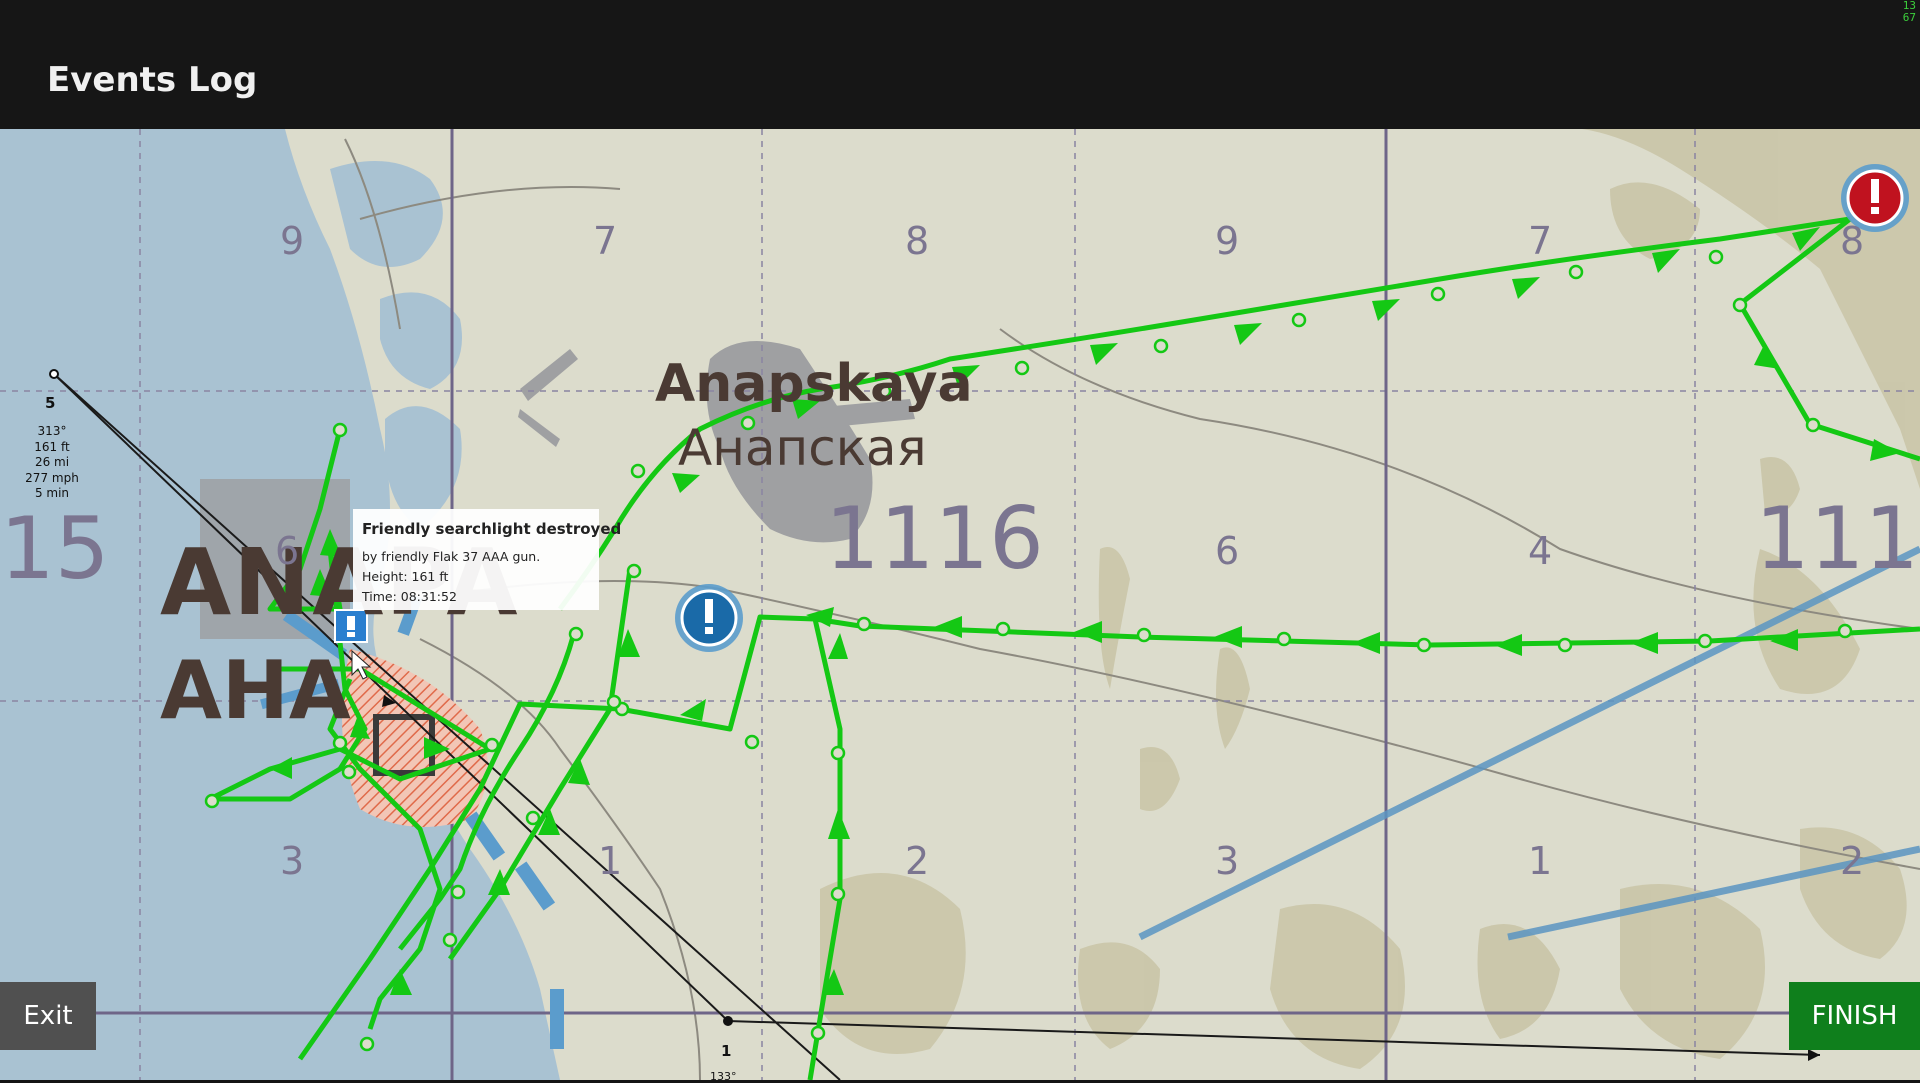  What do you see at coordinates (55, 549) in the screenshot?
I see `grid-square-label: 15` at bounding box center [55, 549].